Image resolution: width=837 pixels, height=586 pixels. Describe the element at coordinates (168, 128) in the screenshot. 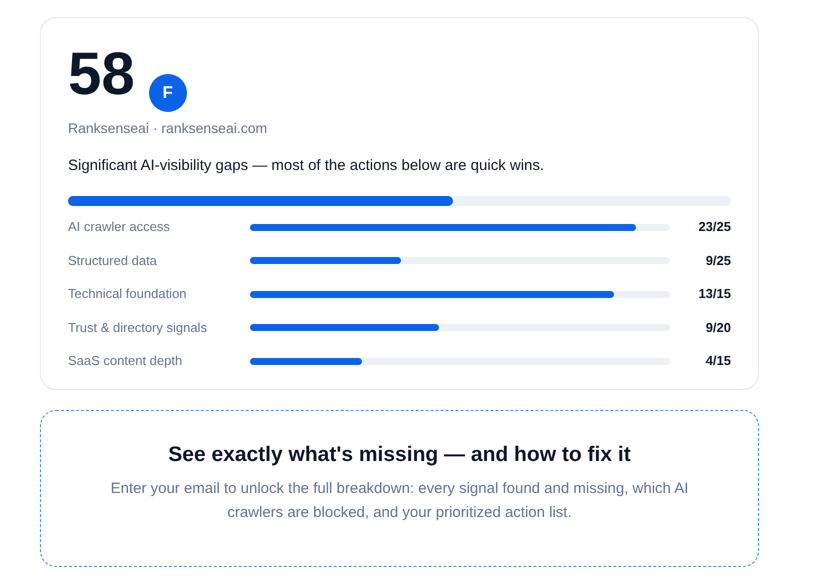

I see `site-name: Ranksenseai · ranksenseai.com` at that location.